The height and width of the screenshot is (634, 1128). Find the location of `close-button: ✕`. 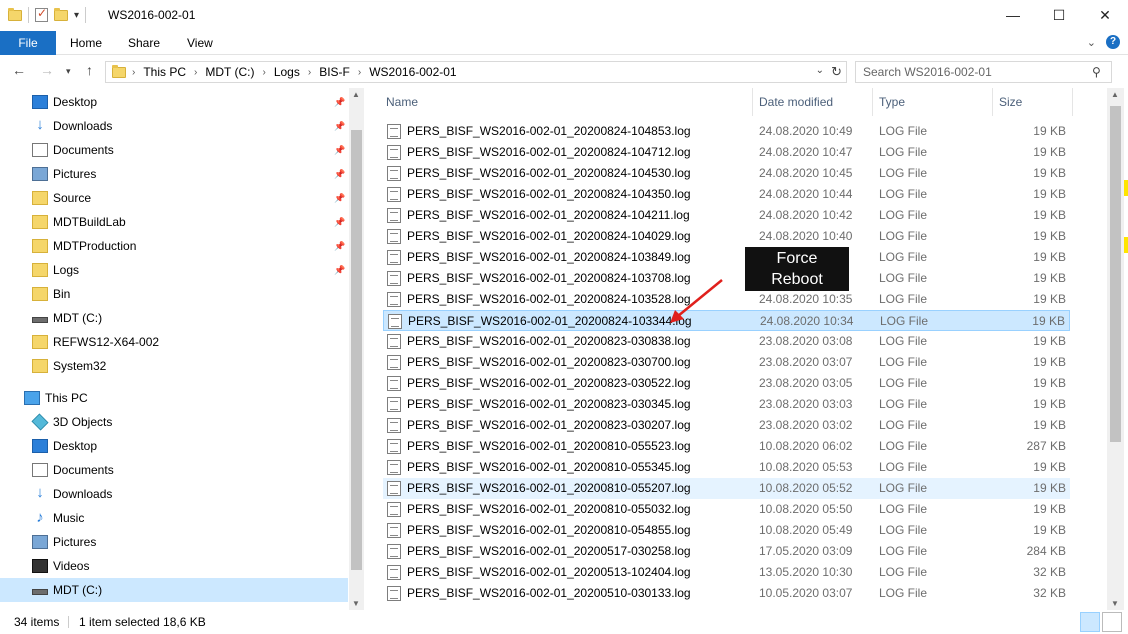

close-button: ✕ is located at coordinates (1105, 15).